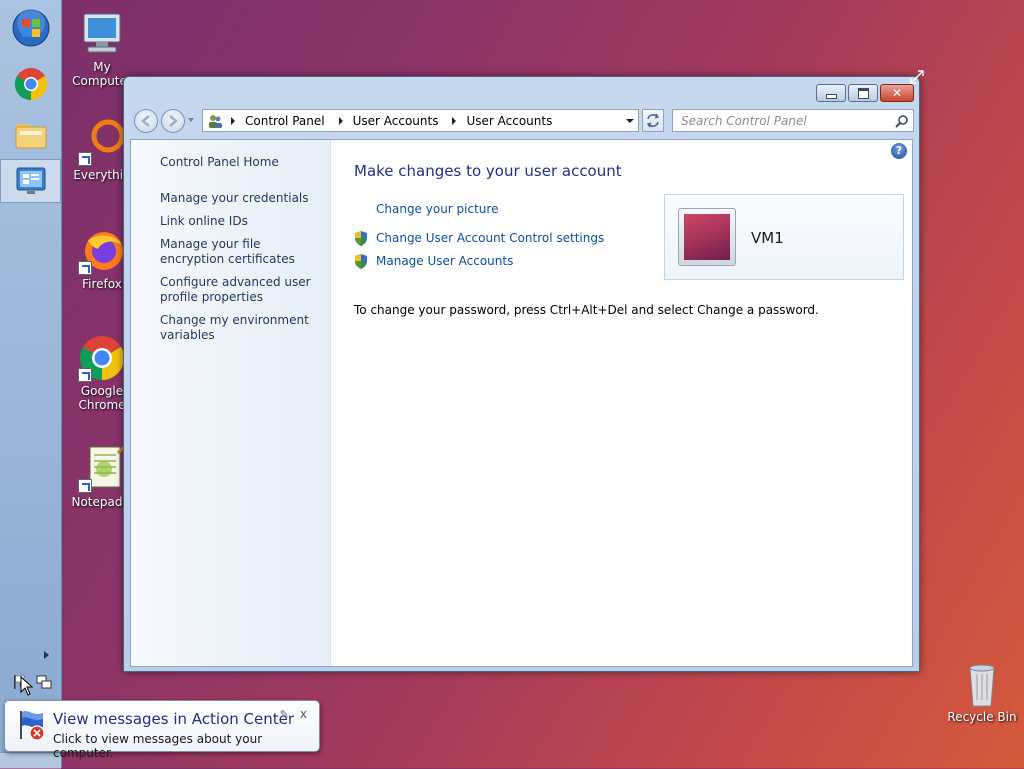 This screenshot has height=769, width=1024. What do you see at coordinates (899, 151) in the screenshot?
I see `help-icon: ?` at bounding box center [899, 151].